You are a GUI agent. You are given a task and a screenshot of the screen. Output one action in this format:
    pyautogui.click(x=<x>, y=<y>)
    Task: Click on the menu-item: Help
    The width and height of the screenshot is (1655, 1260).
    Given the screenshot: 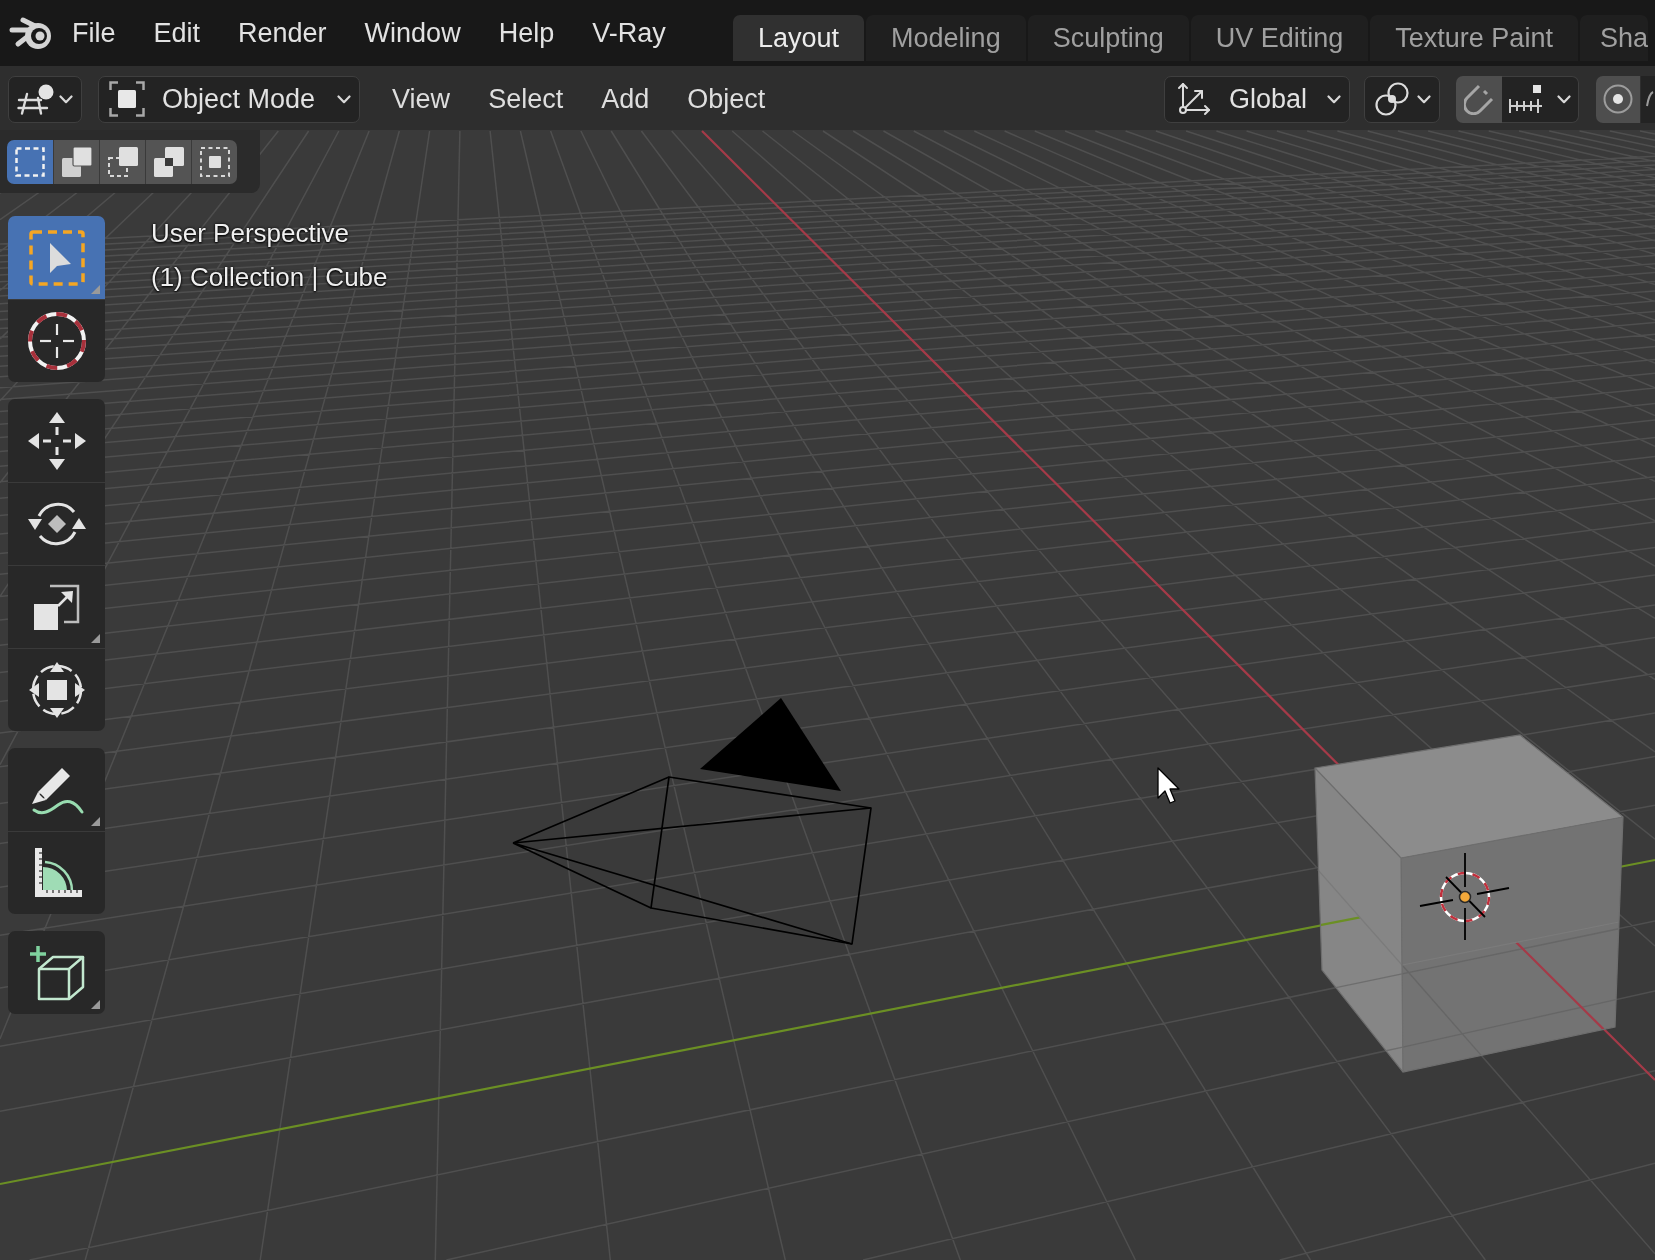 What is the action you would take?
    pyautogui.click(x=526, y=33)
    